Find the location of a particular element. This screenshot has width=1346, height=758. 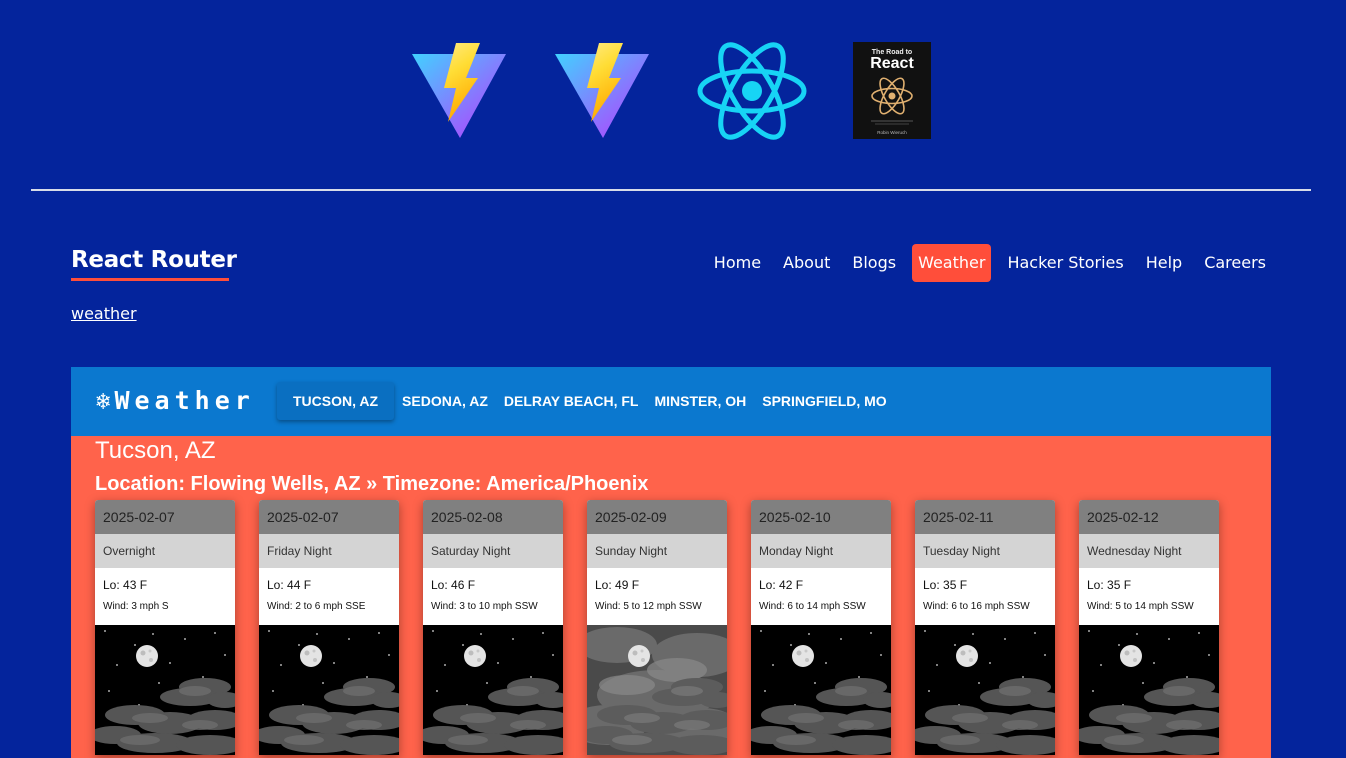

react-logo-icon is located at coordinates (752, 91).